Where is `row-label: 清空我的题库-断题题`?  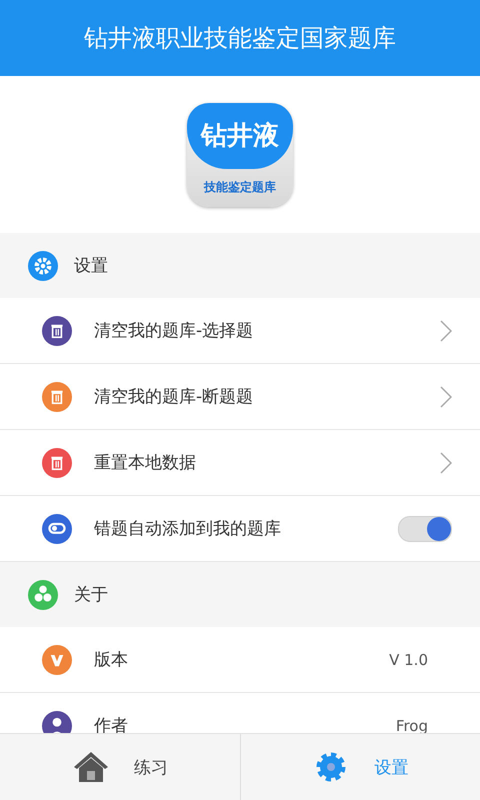
row-label: 清空我的题库-断题题 is located at coordinates (174, 397).